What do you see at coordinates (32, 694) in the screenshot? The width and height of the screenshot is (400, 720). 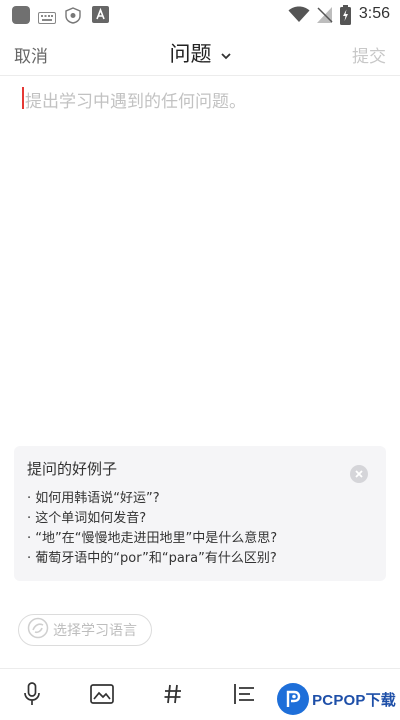 I see `microphone-icon` at bounding box center [32, 694].